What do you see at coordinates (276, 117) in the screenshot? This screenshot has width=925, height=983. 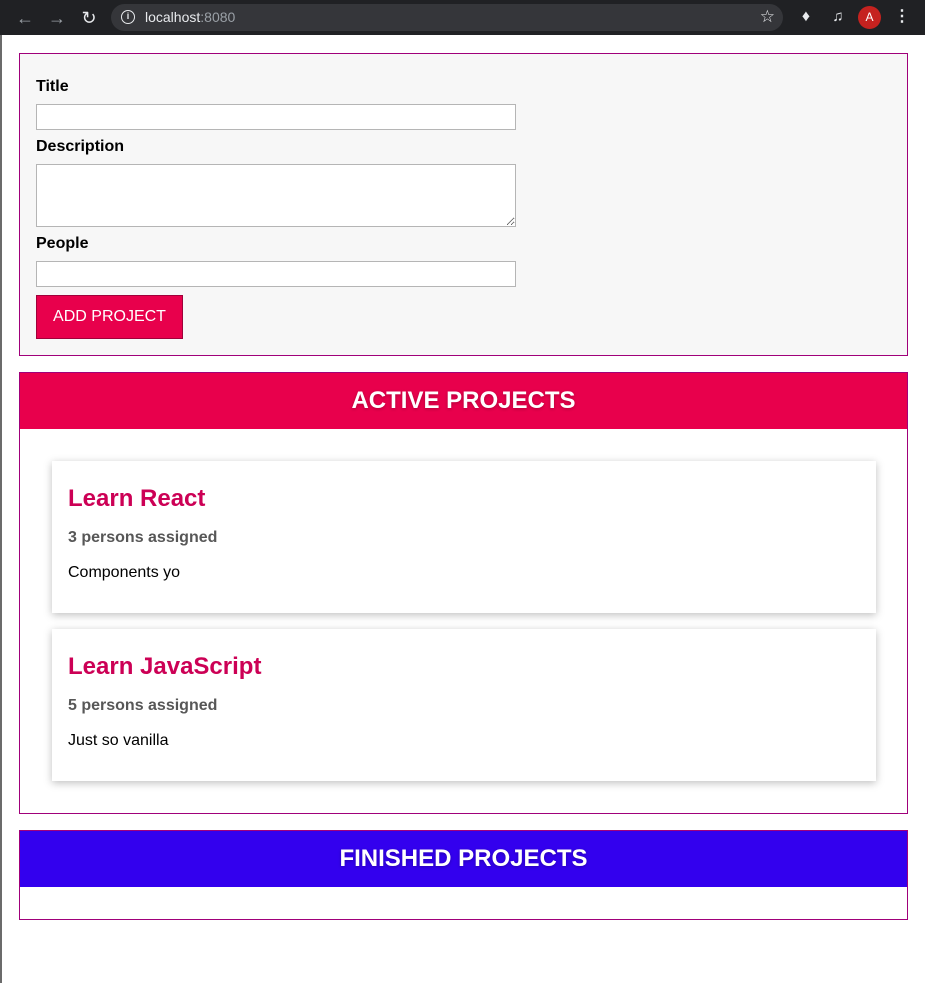 I see `title-input` at bounding box center [276, 117].